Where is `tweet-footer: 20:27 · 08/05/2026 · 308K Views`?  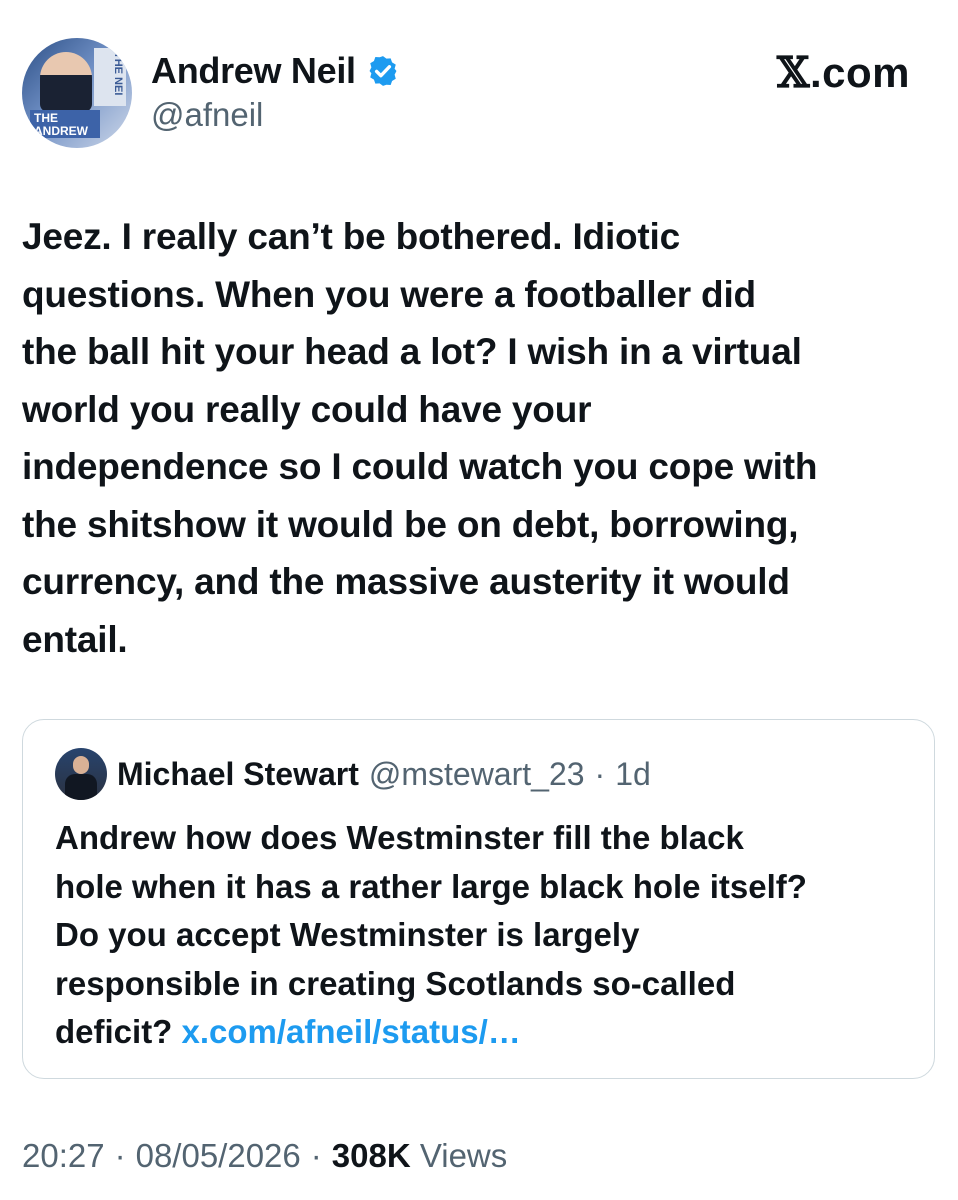 tweet-footer: 20:27 · 08/05/2026 · 308K Views is located at coordinates (264, 1156).